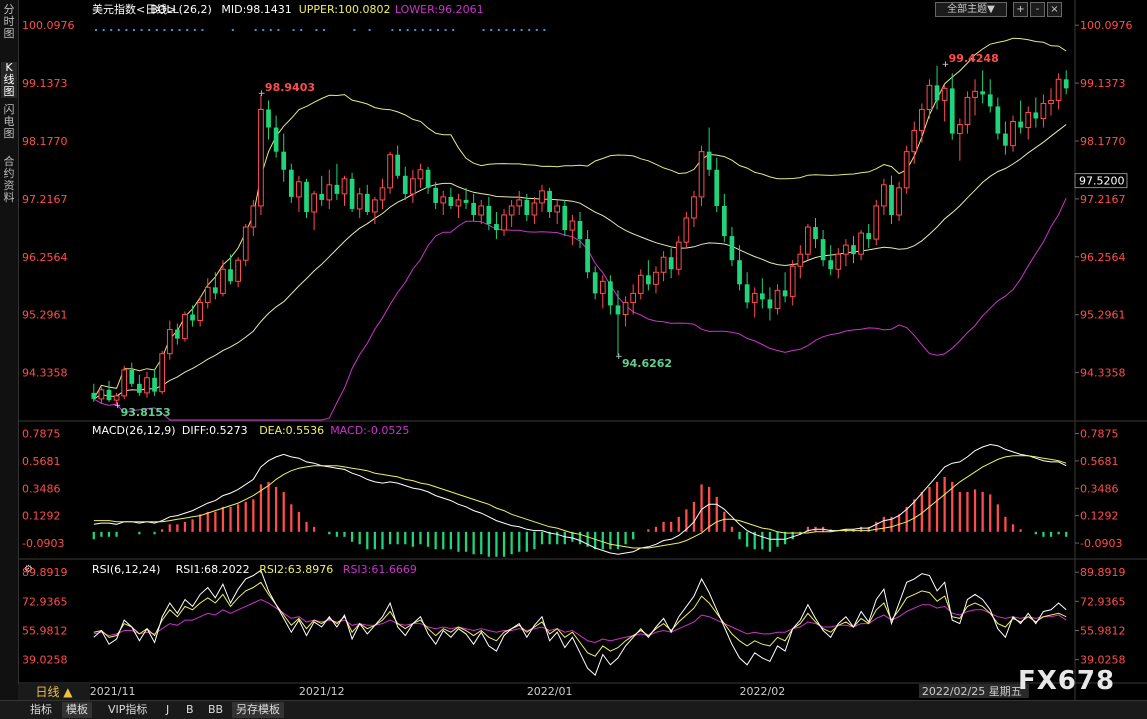 The image size is (1147, 719). What do you see at coordinates (127, 710) in the screenshot?
I see `bottom-tab-2: VIP指标` at bounding box center [127, 710].